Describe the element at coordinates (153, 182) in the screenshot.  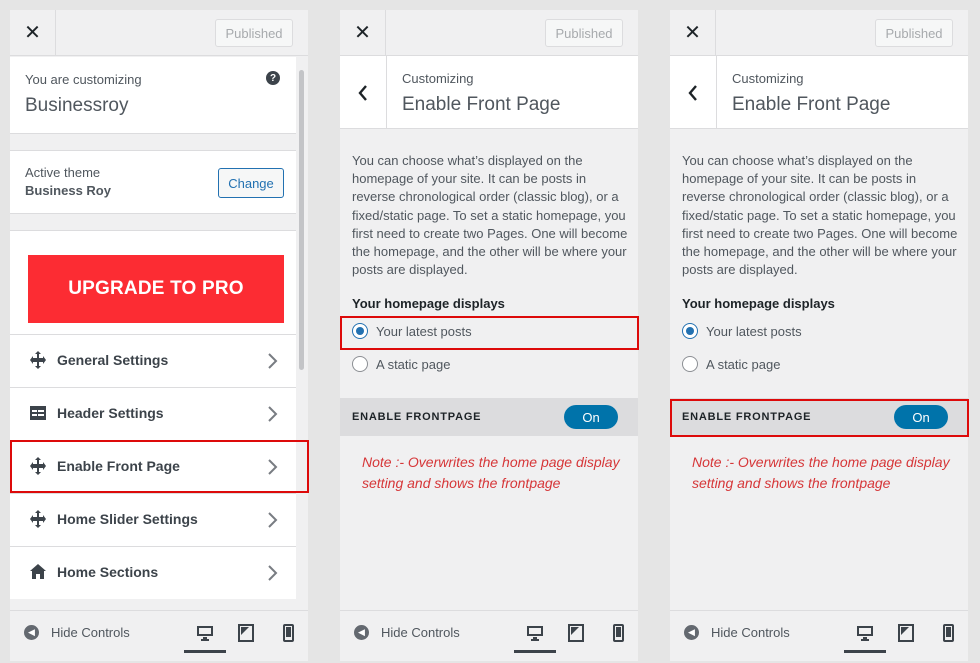
I see `active-theme-box: Active theme Business Roy Change` at that location.